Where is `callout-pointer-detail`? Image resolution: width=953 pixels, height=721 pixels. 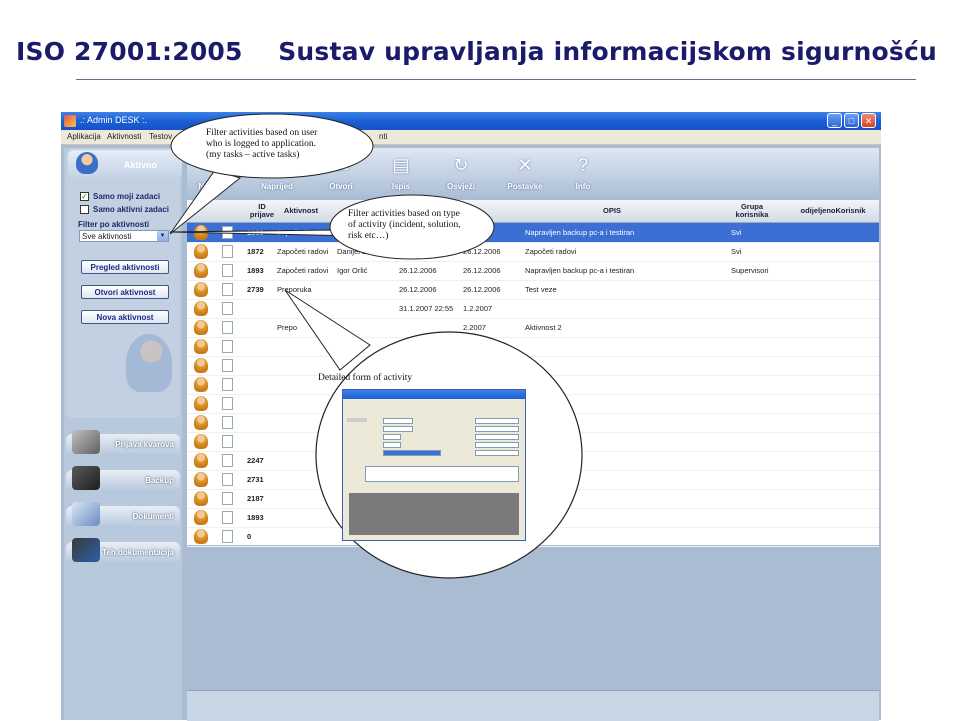 callout-pointer-detail is located at coordinates (327, 330).